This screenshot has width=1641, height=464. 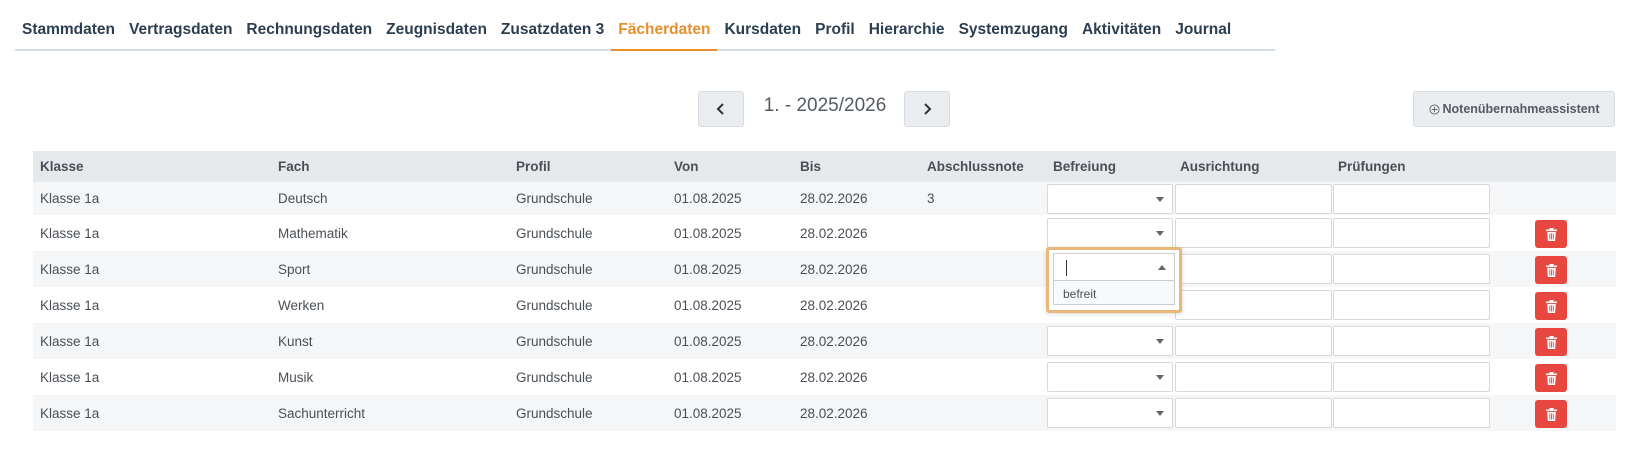 What do you see at coordinates (825, 105) in the screenshot?
I see `period-label: 1. - 2025/2026` at bounding box center [825, 105].